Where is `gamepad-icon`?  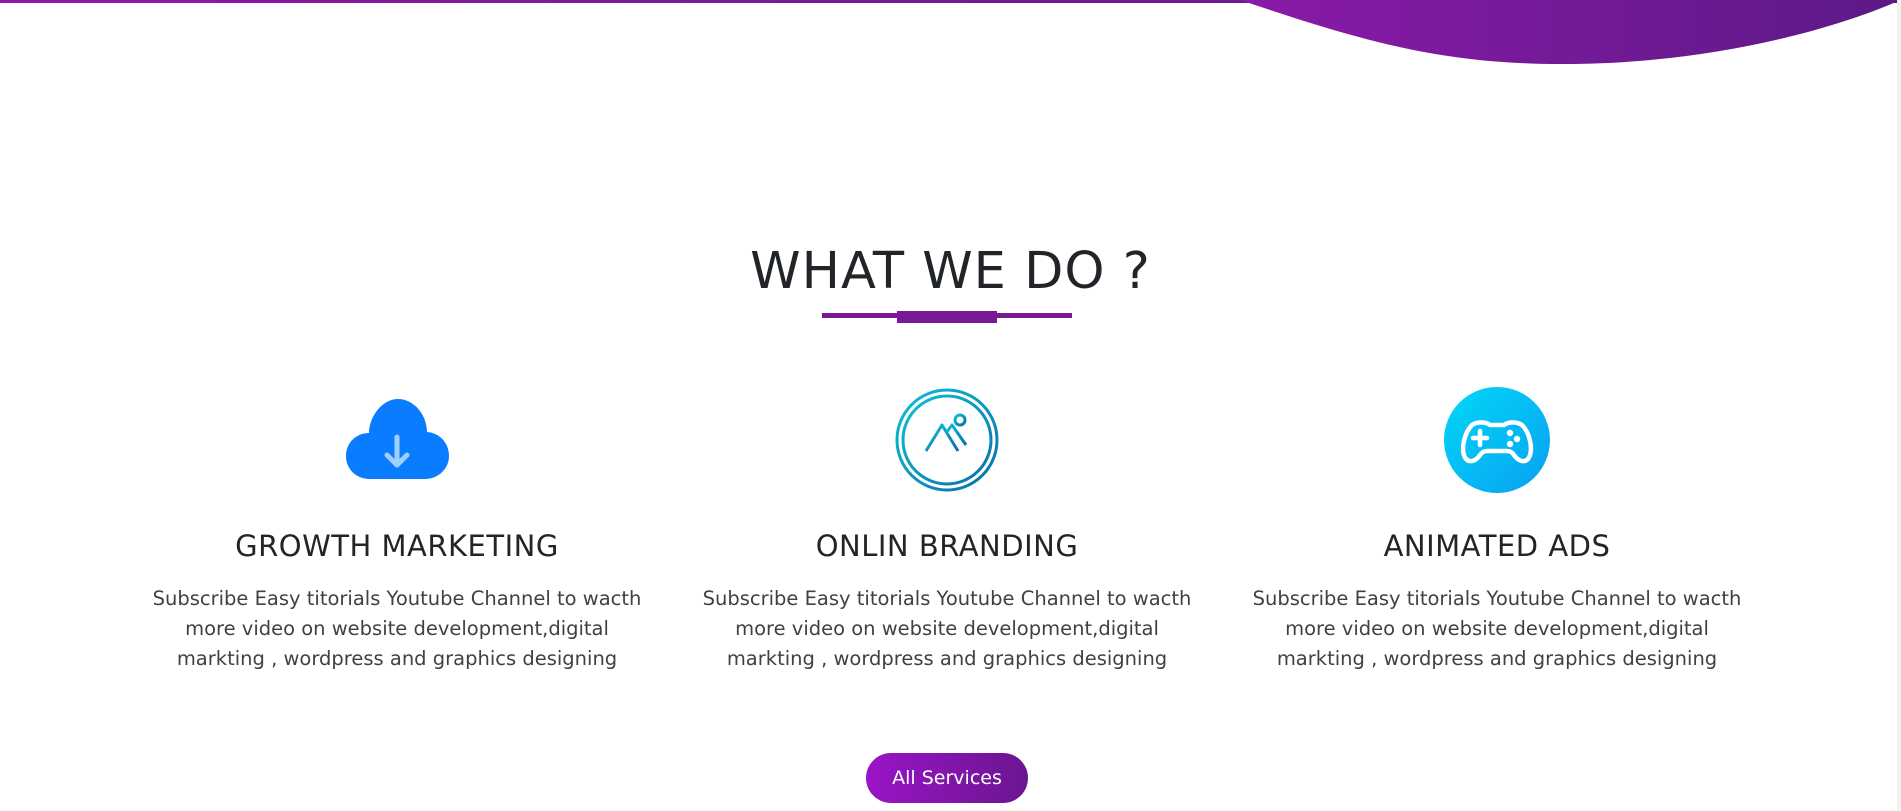
gamepad-icon is located at coordinates (1497, 440).